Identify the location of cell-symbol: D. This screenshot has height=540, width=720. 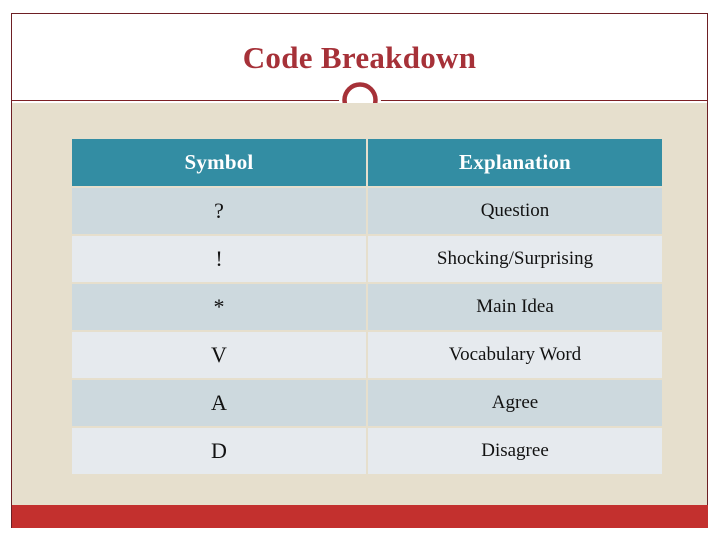
(219, 451).